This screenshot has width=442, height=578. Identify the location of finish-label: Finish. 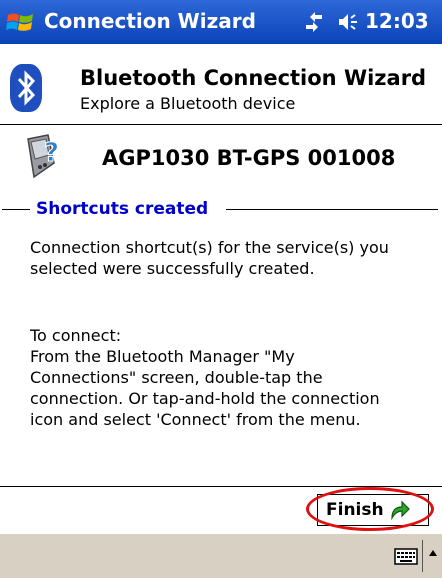
(355, 510).